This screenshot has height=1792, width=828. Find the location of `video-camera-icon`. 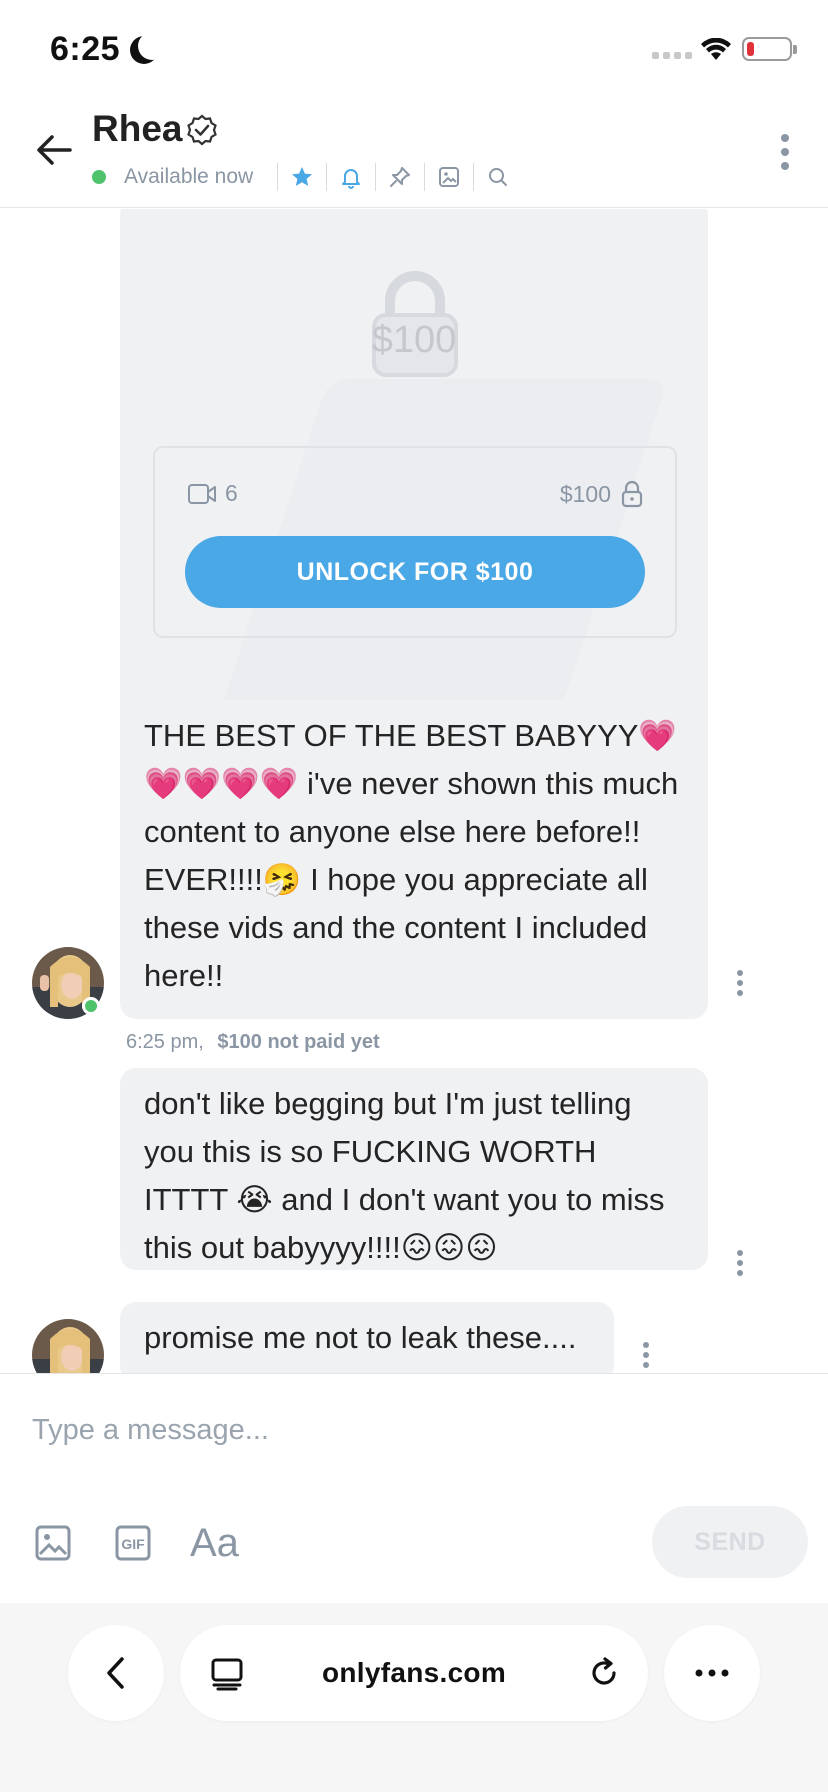

video-camera-icon is located at coordinates (202, 493).